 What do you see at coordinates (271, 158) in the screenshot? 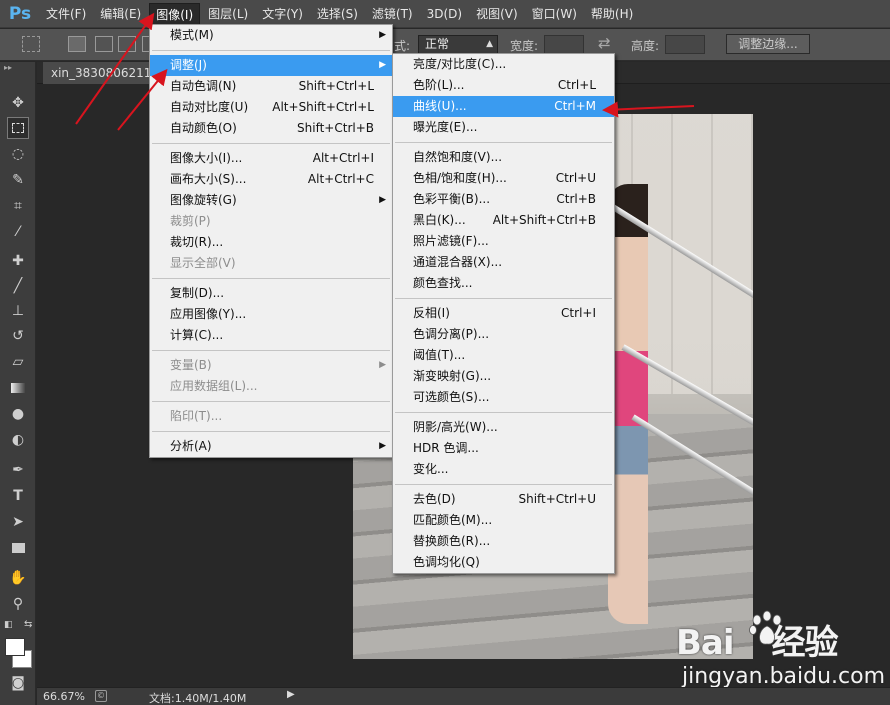
I see `menu-item: 图像大小(I)... Alt+Ctrl+I` at bounding box center [271, 158].